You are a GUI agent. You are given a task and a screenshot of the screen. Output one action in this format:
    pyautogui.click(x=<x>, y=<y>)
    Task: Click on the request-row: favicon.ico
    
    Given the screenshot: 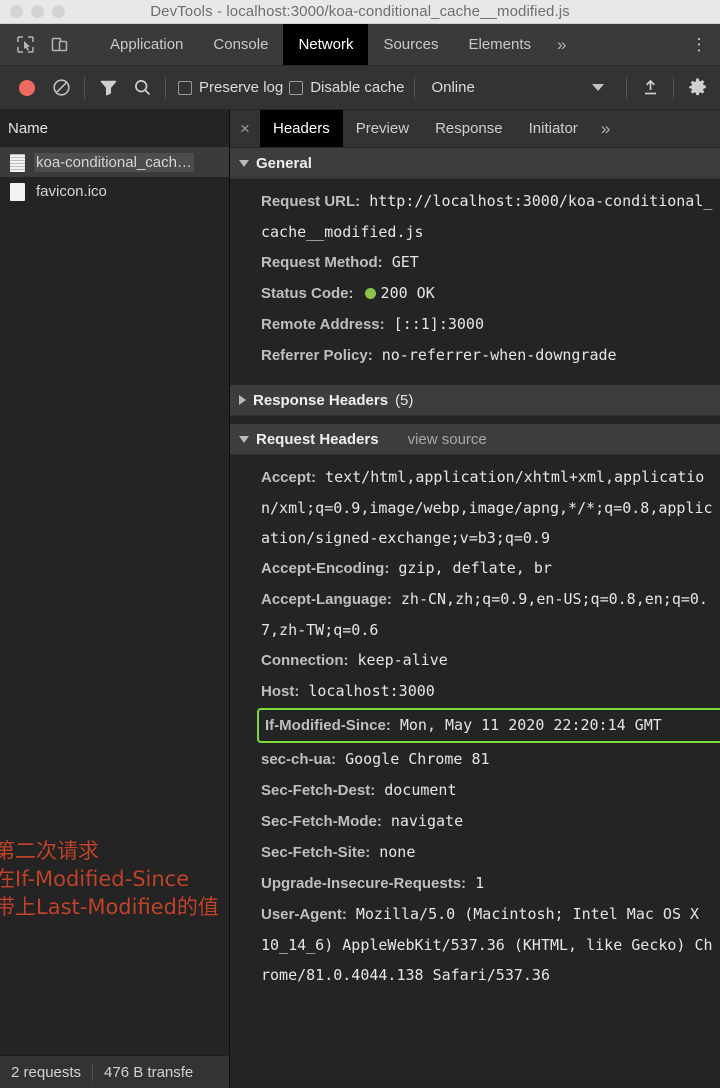 What is the action you would take?
    pyautogui.click(x=114, y=191)
    